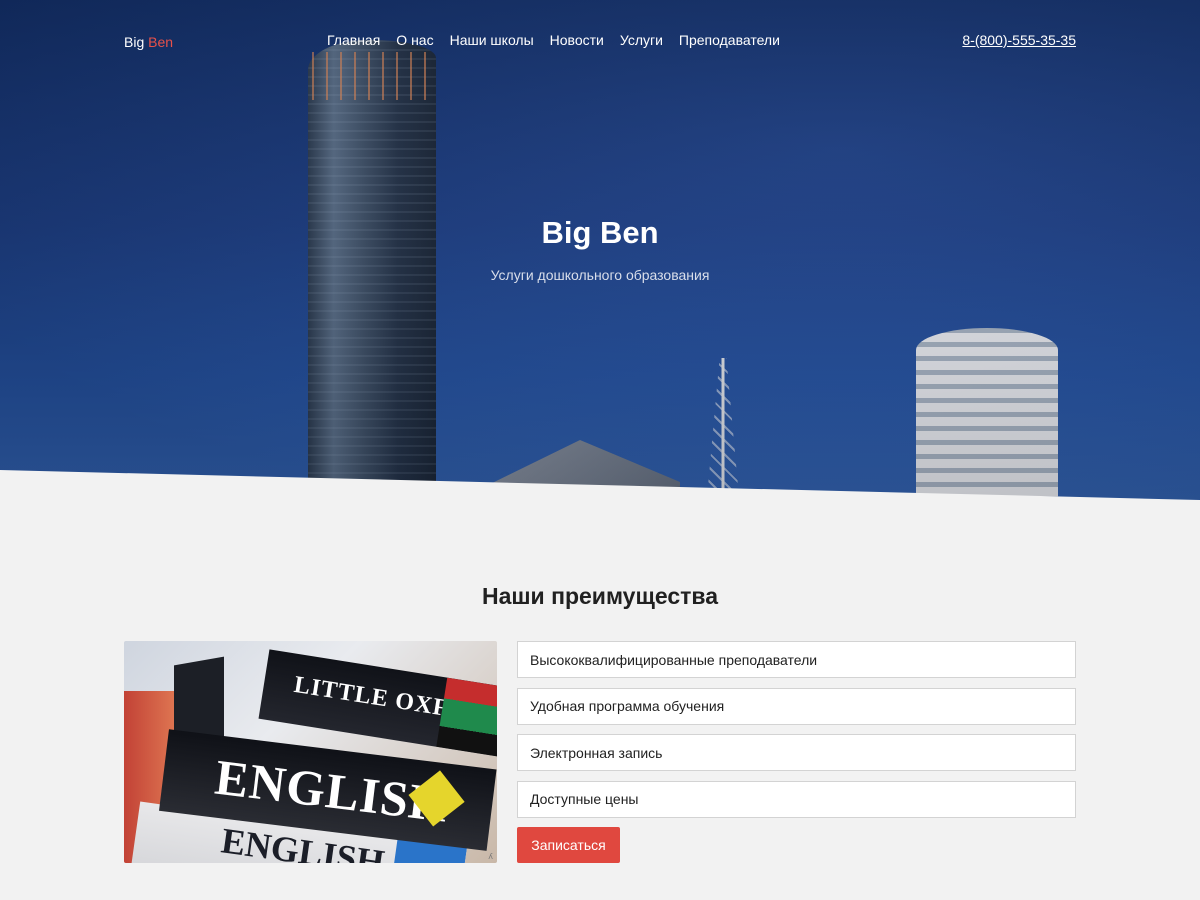  I want to click on signup-button: Записаться, so click(568, 845).